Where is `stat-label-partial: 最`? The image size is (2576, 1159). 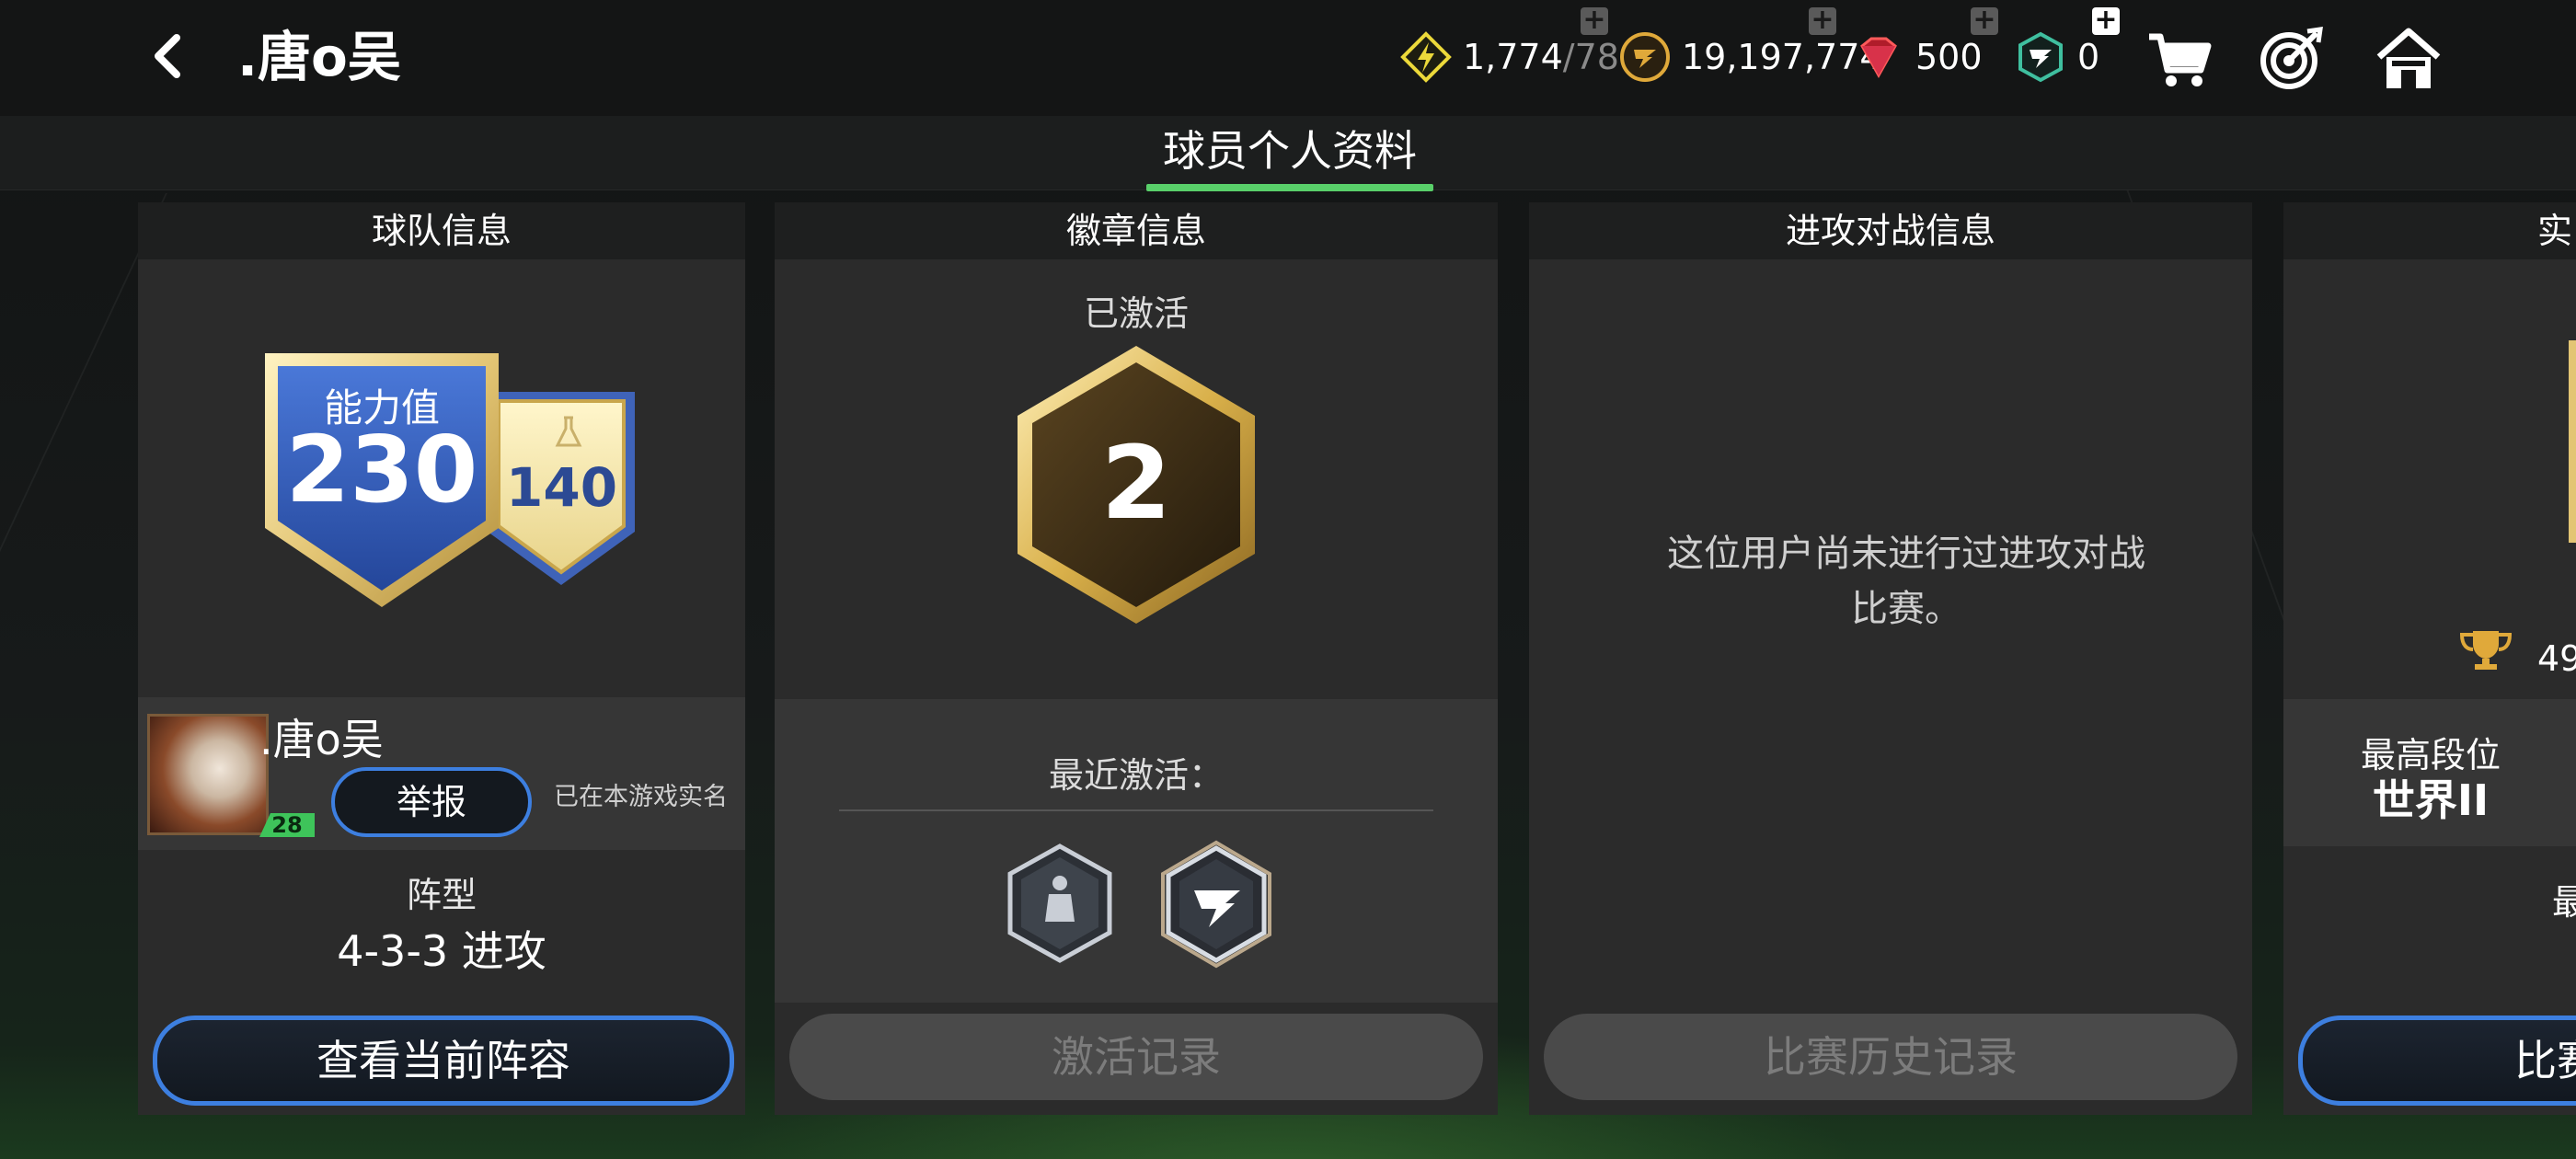 stat-label-partial: 最 is located at coordinates (2564, 902).